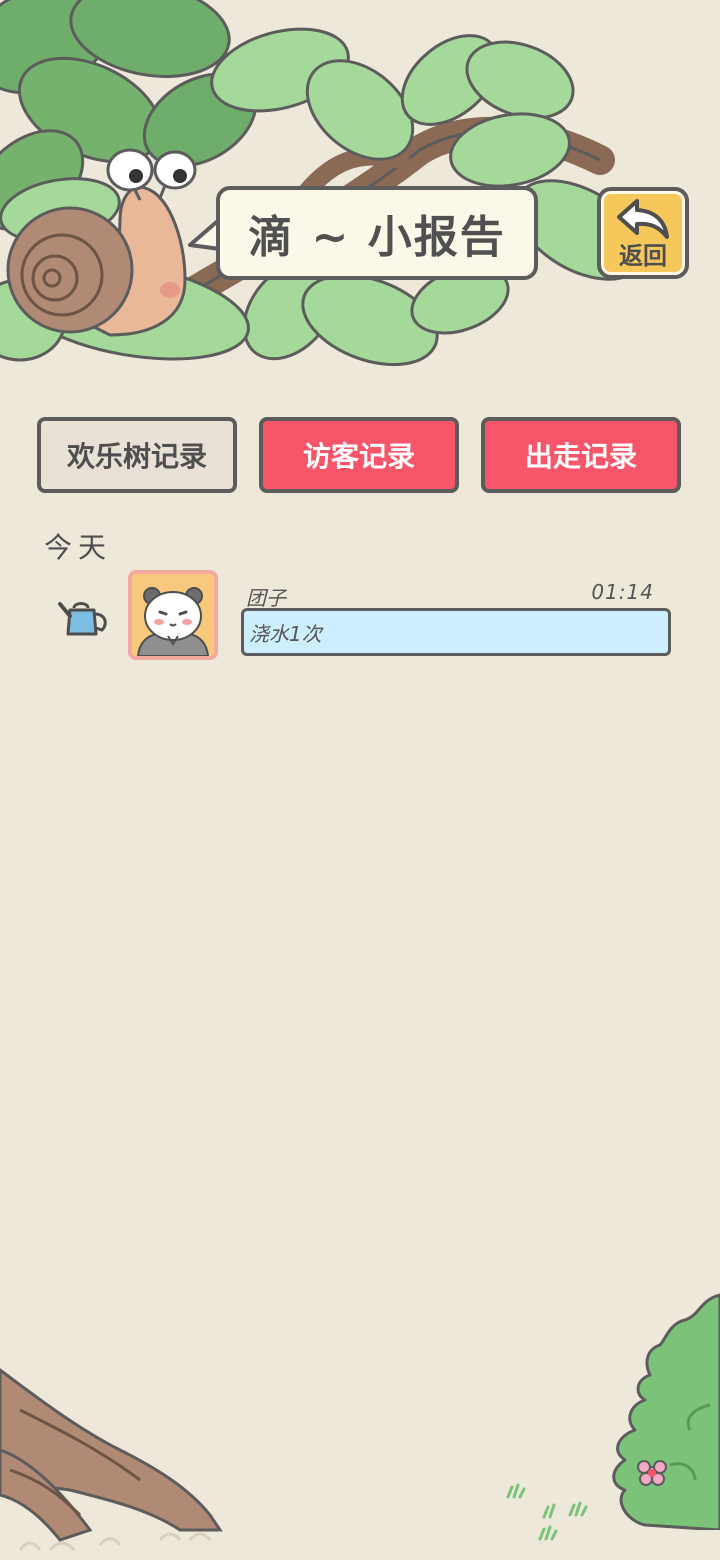 This screenshot has width=720, height=1560. What do you see at coordinates (581, 455) in the screenshot?
I see `tab-away-records: 出走记录` at bounding box center [581, 455].